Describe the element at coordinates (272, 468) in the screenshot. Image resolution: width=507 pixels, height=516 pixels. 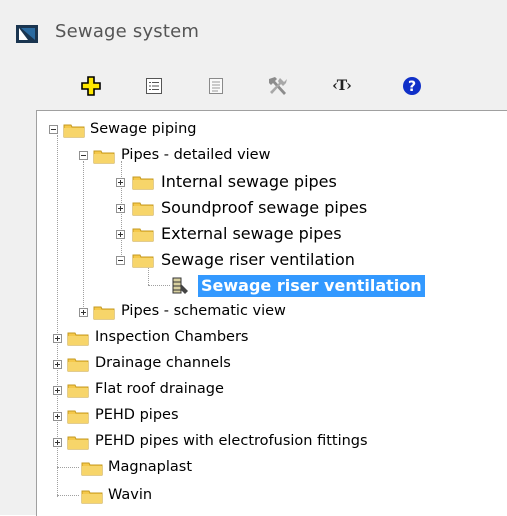
I see `tree-item-magnaplast: Magnaplast` at that location.